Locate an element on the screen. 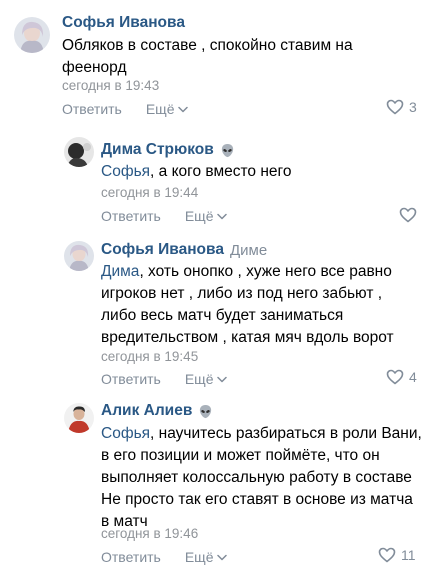  comment-line: либо весь матч будет заниматься is located at coordinates (222, 315).